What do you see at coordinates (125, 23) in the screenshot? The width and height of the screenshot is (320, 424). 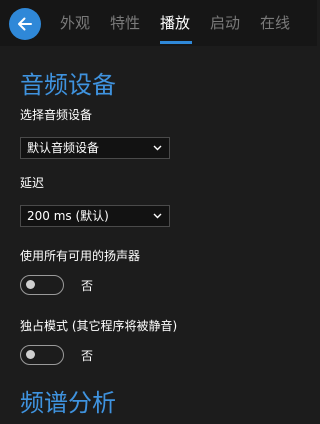 I see `tab-features: 特性` at bounding box center [125, 23].